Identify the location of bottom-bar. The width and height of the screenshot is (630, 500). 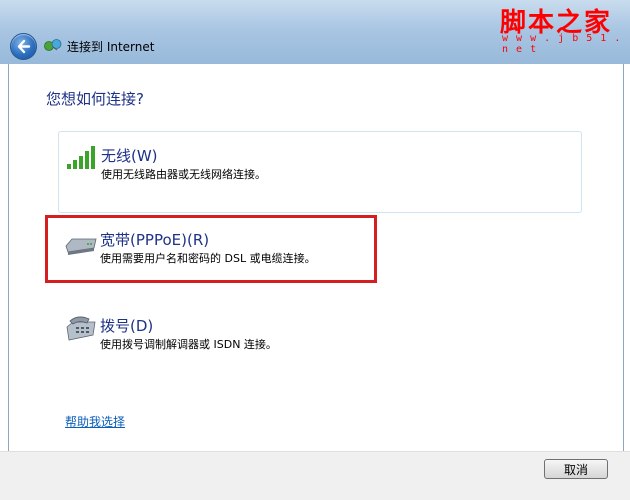
(315, 475).